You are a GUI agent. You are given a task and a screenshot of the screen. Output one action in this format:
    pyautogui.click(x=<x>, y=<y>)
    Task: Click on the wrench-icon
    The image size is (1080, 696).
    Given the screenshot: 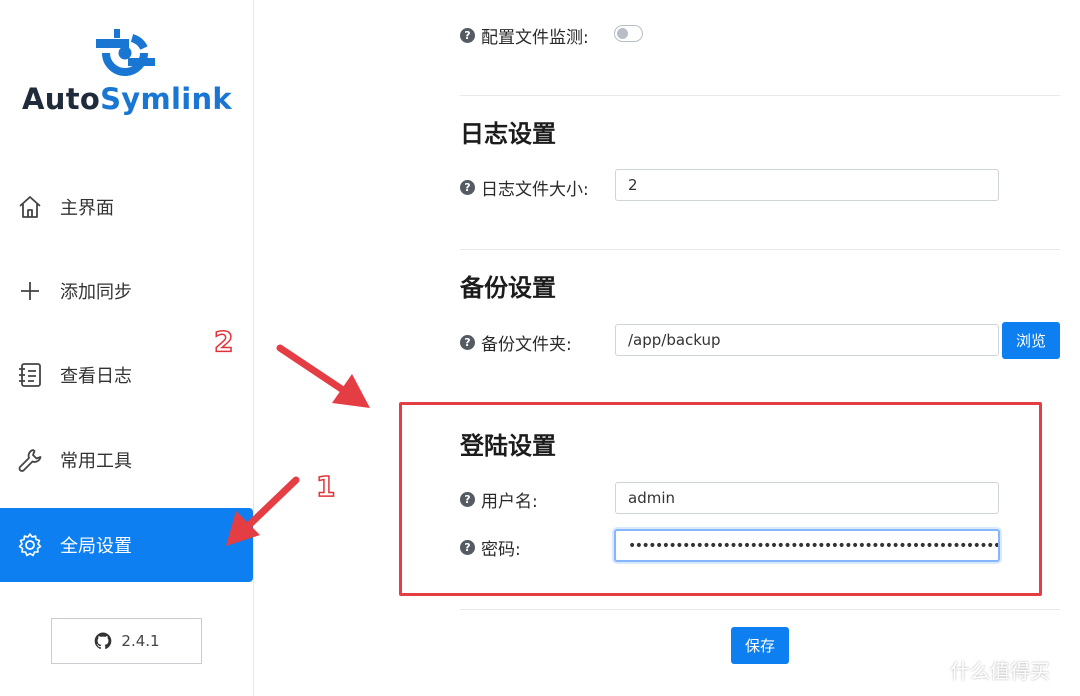 What is the action you would take?
    pyautogui.click(x=30, y=460)
    